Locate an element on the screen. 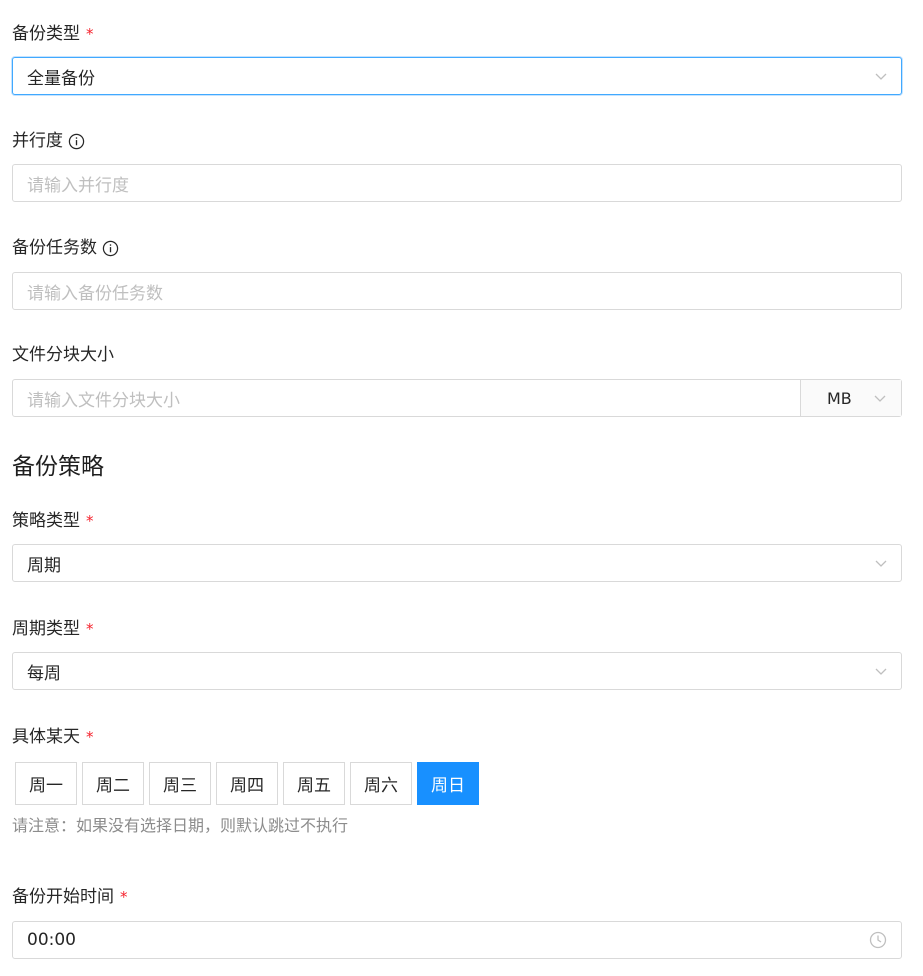 This screenshot has height=976, width=923. parallelism-input: 请输入并行度 is located at coordinates (457, 183).